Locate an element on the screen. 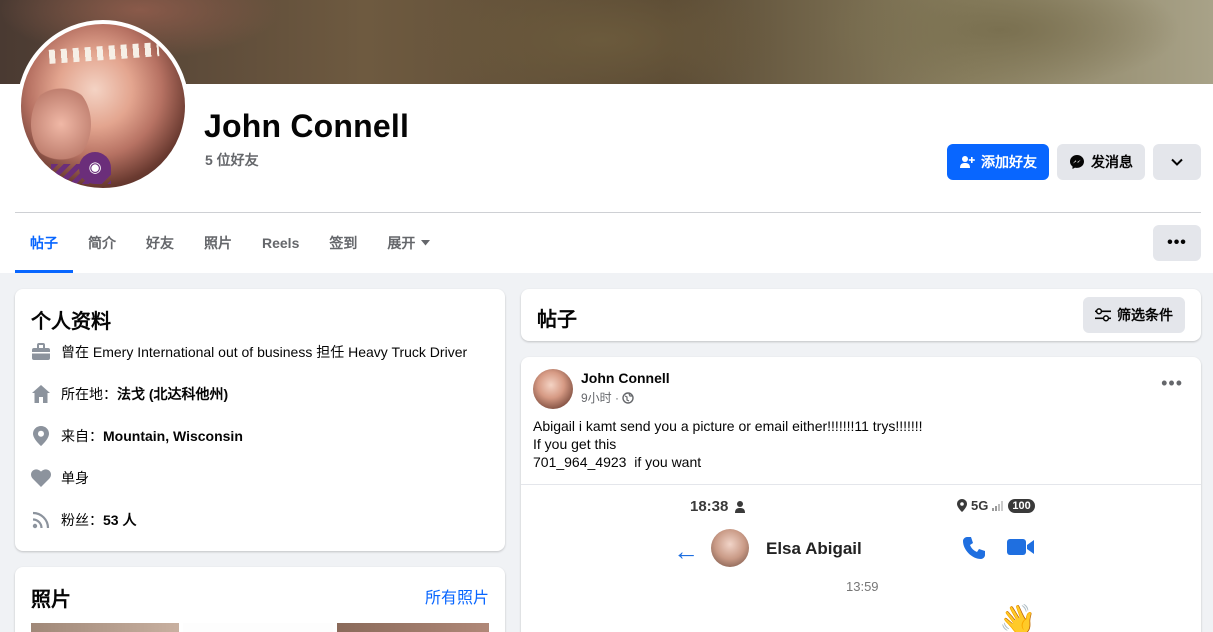 Image resolution: width=1213 pixels, height=632 pixels. back-arrow-icon: ← is located at coordinates (686, 551).